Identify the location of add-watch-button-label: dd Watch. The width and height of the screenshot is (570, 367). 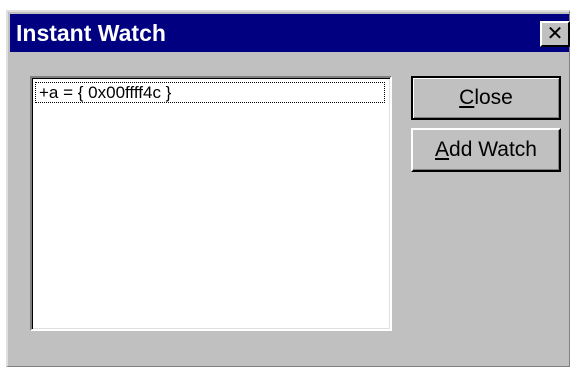
(493, 149).